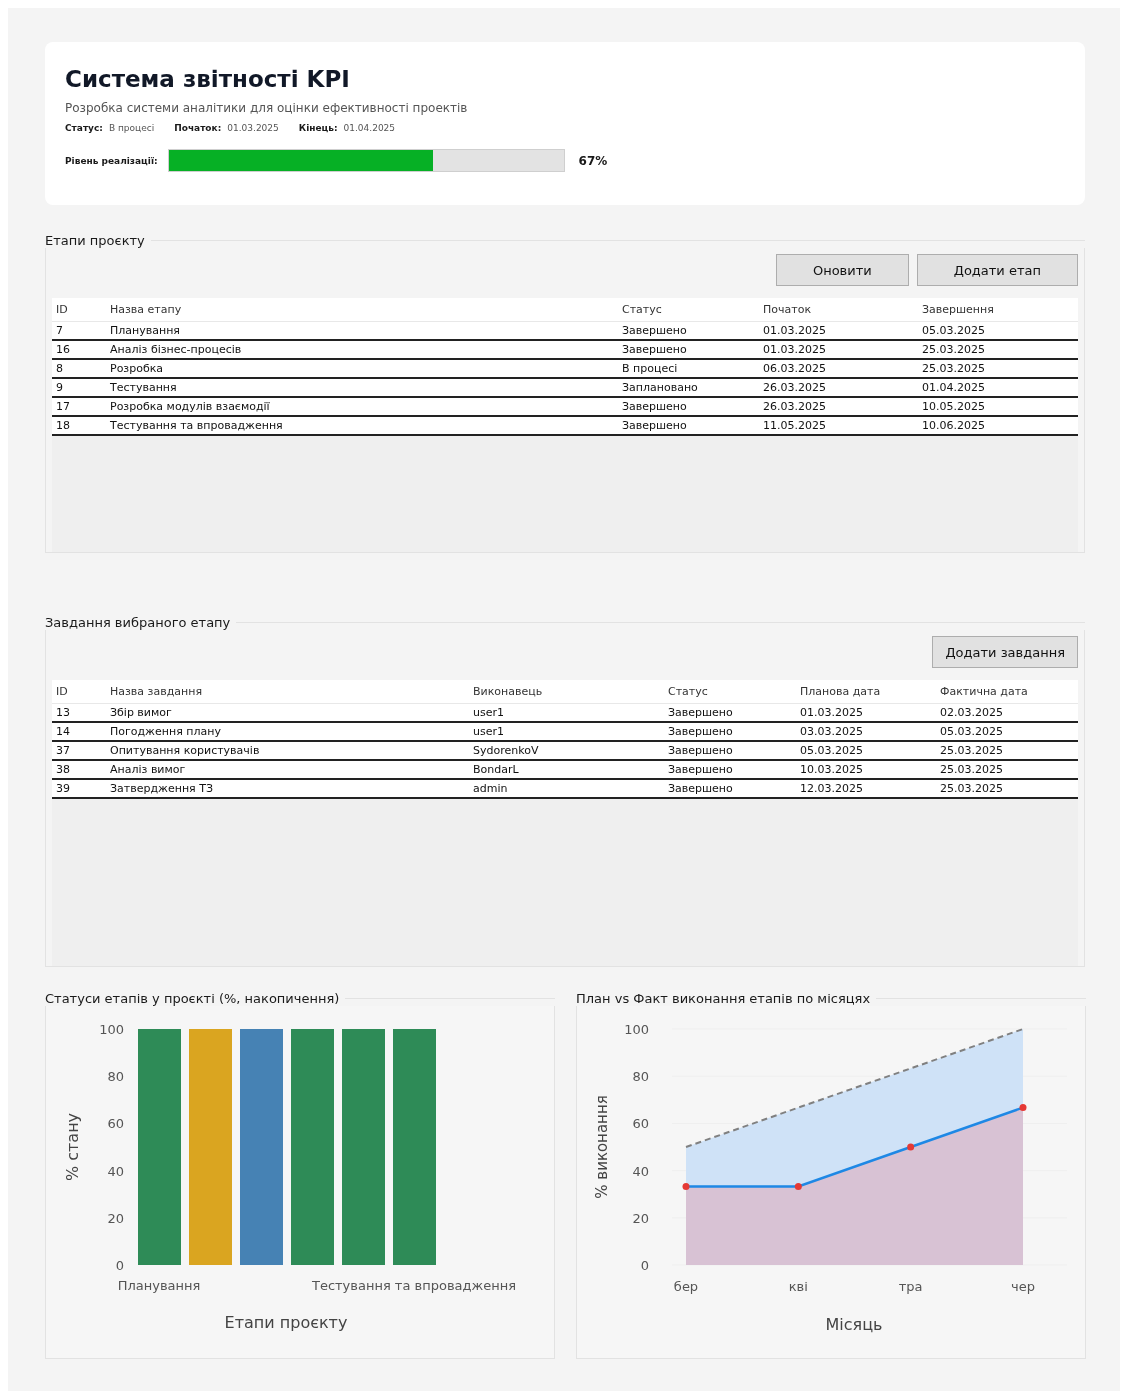 Image resolution: width=1131 pixels, height=1391 pixels. What do you see at coordinates (145, 330) in the screenshot?
I see `table-cell-text: Планування` at bounding box center [145, 330].